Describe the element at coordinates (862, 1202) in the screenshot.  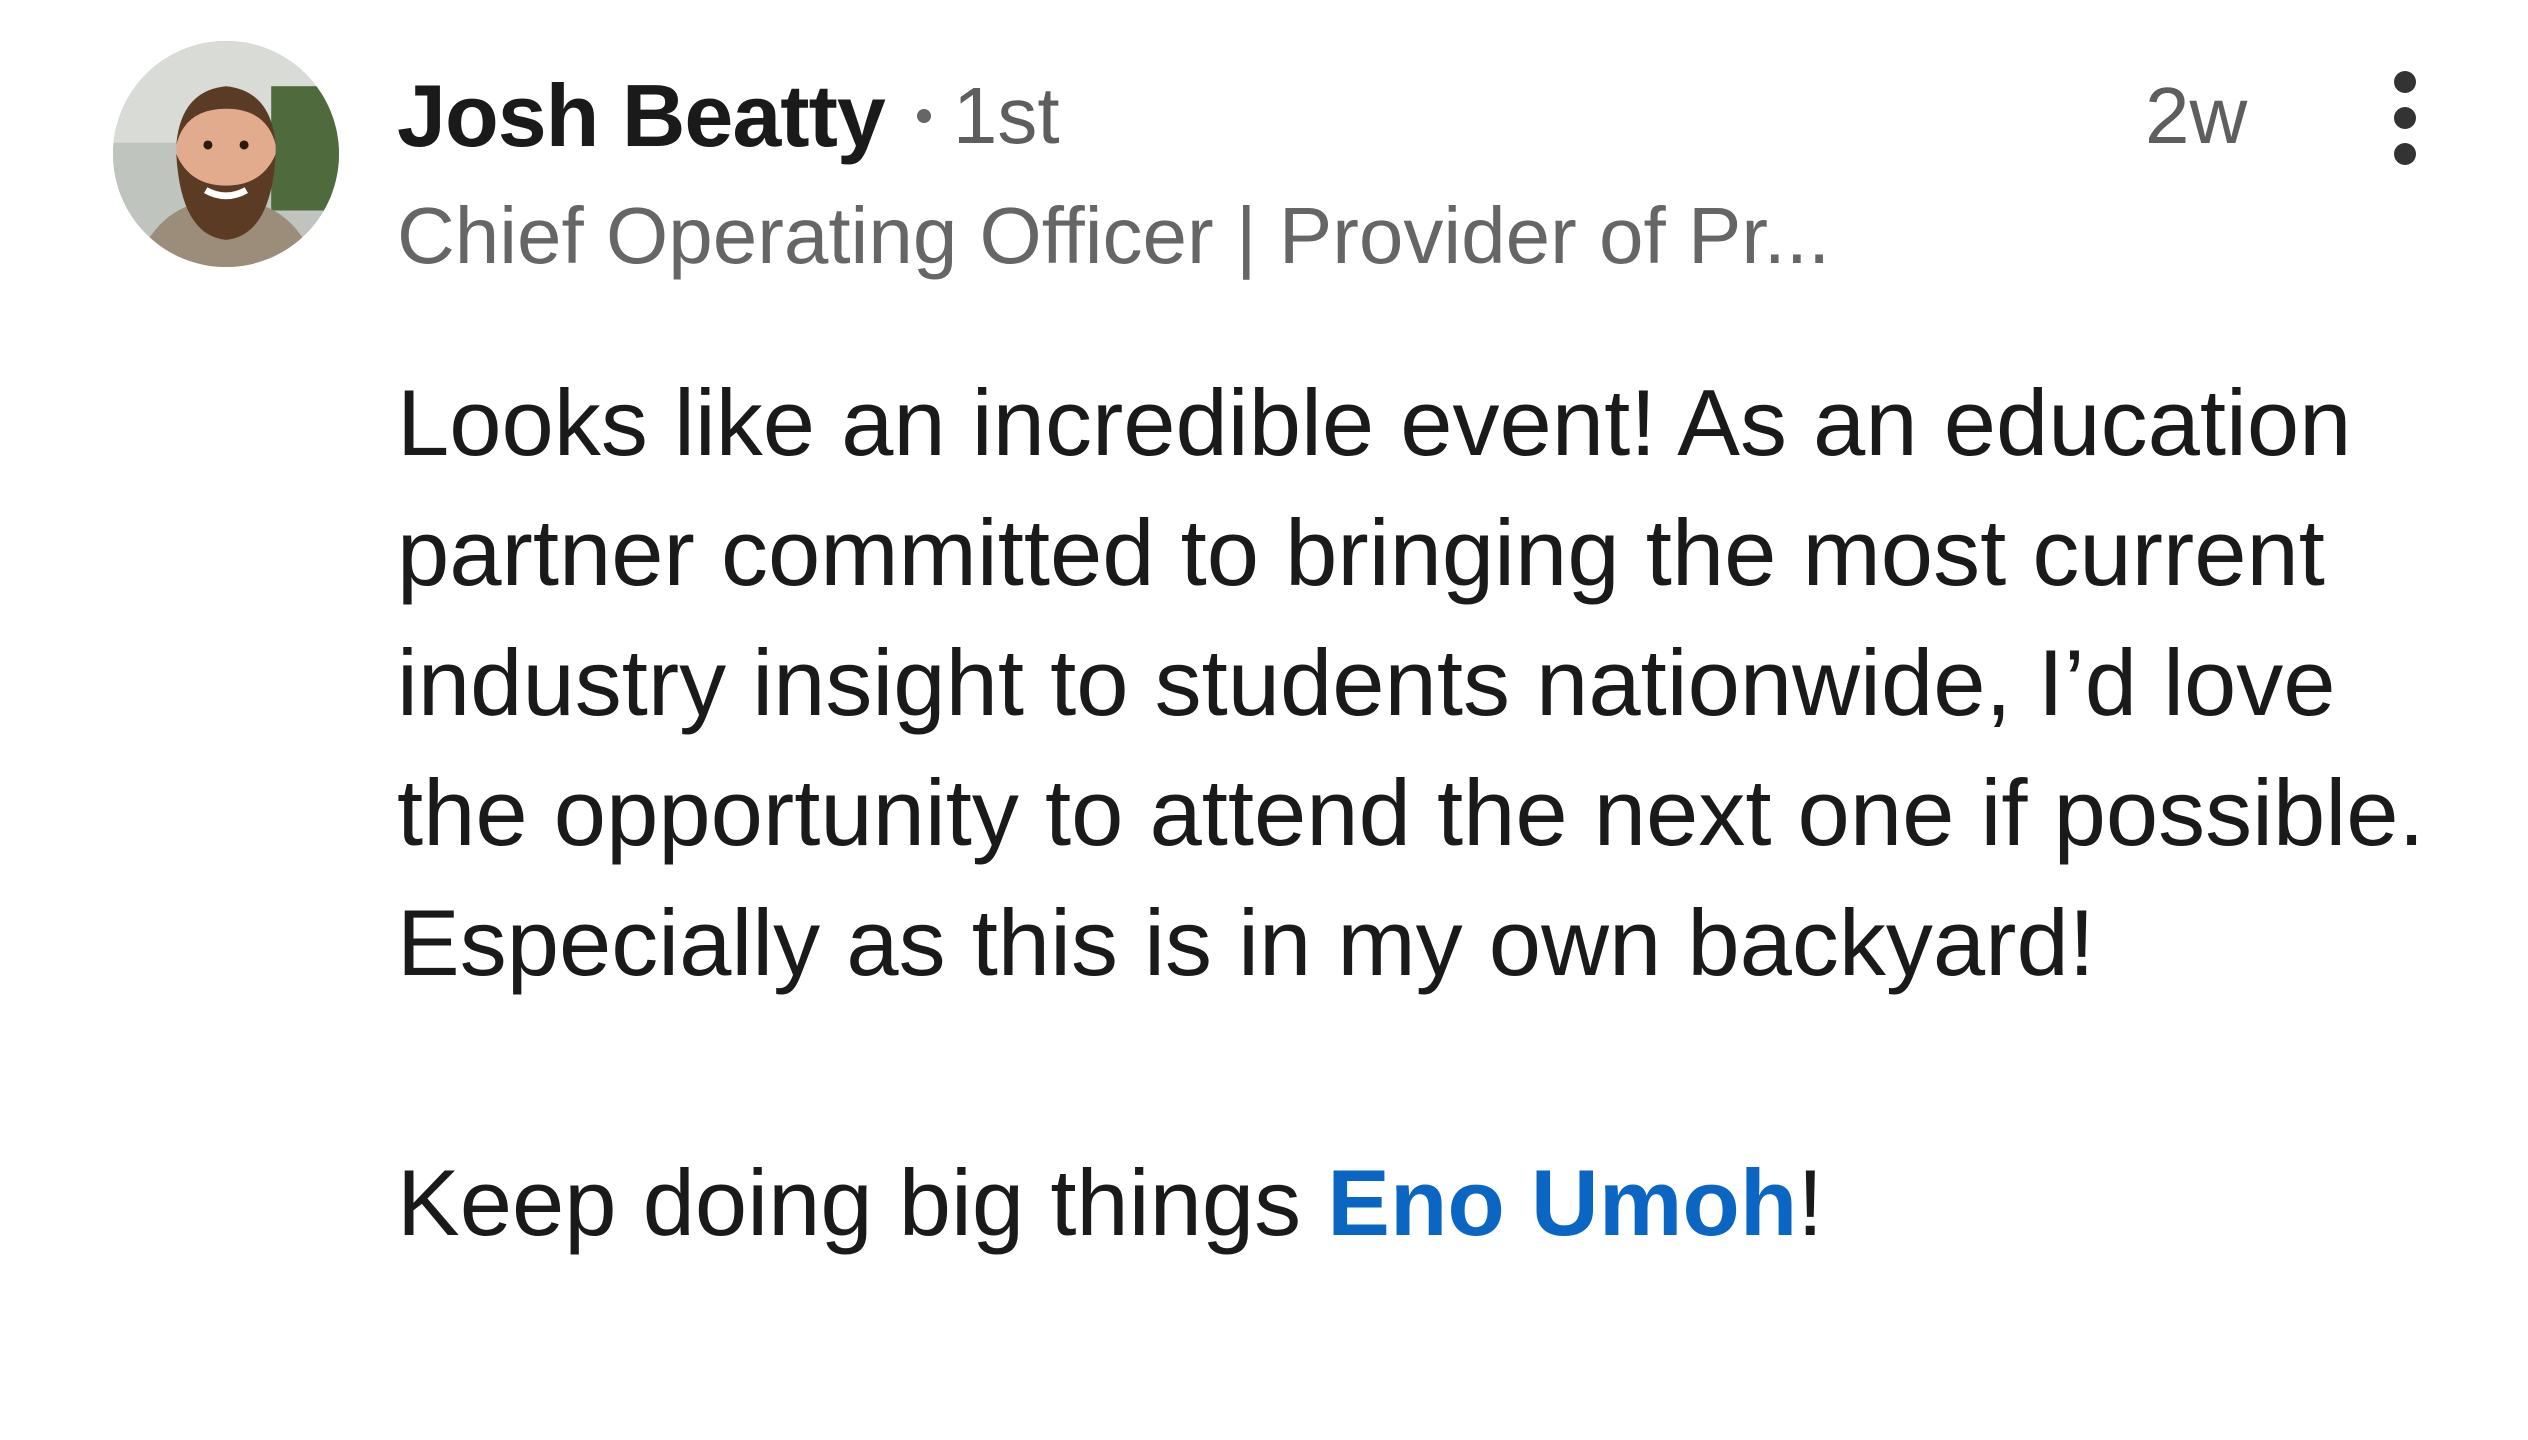
I see `comment-text: Keep doing big things` at that location.